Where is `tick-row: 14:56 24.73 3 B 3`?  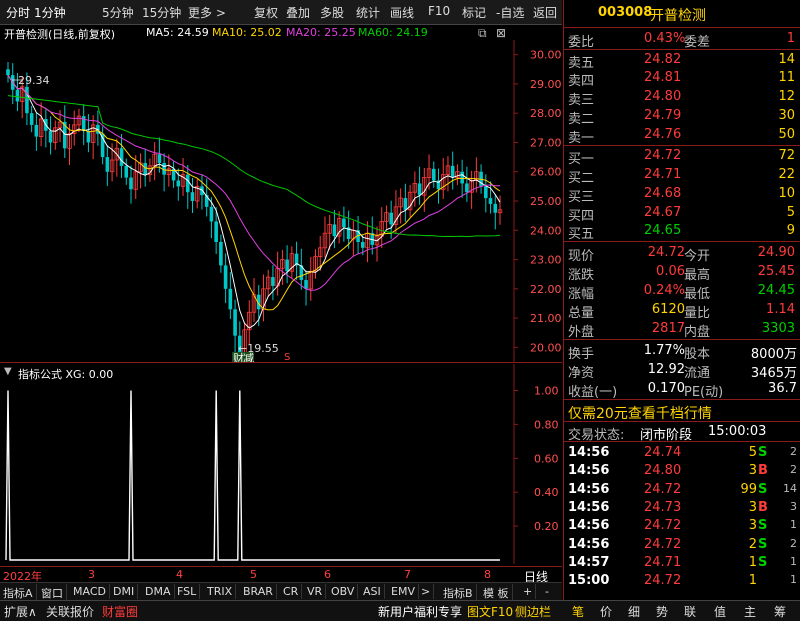
tick-row: 14:56 24.73 3 B 3 is located at coordinates (682, 508).